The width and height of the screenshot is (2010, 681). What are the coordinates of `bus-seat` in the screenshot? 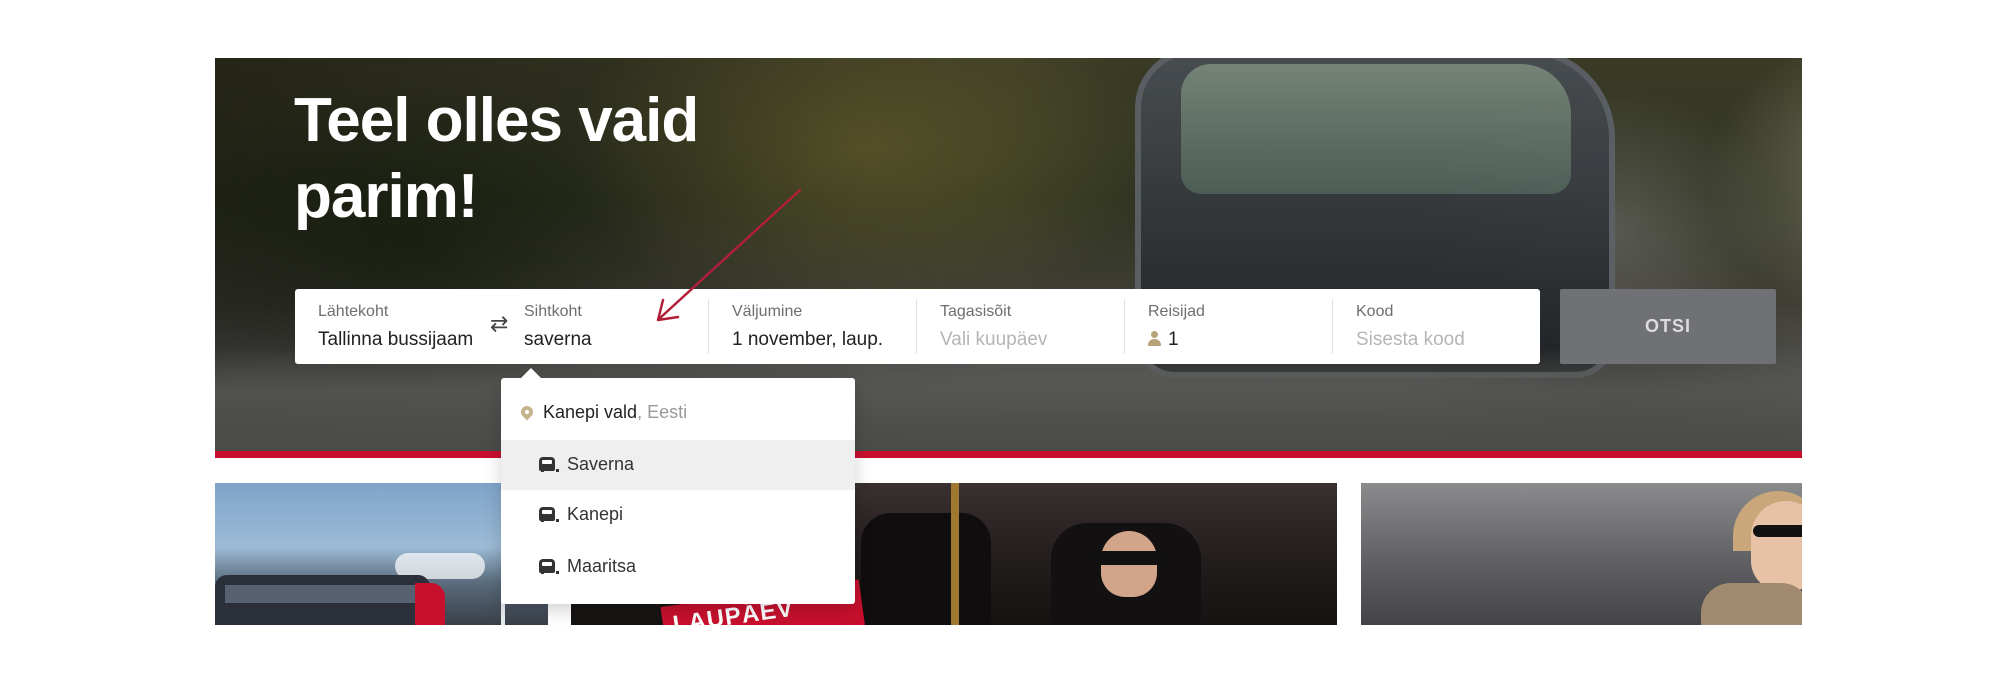 It's located at (926, 569).